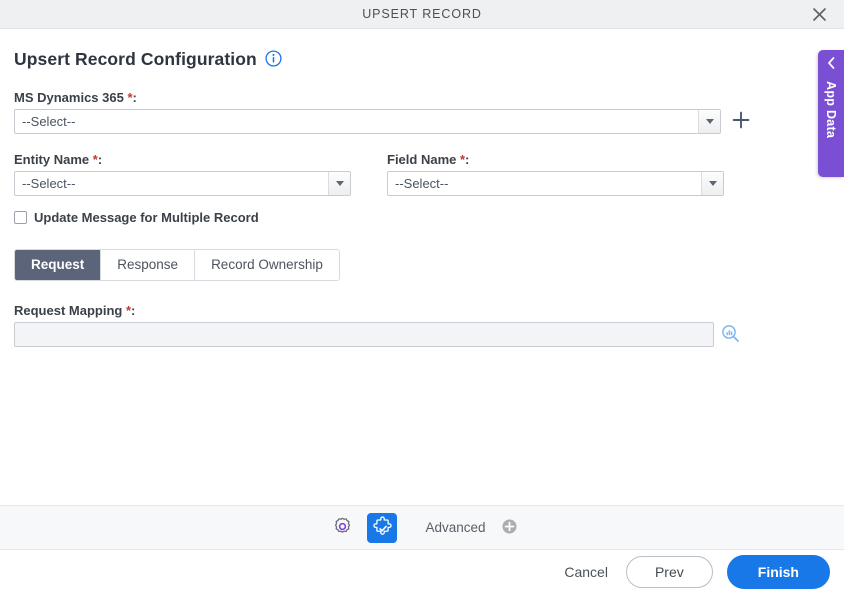  What do you see at coordinates (135, 59) in the screenshot?
I see `page-title-text: Upsert Record Configuration` at bounding box center [135, 59].